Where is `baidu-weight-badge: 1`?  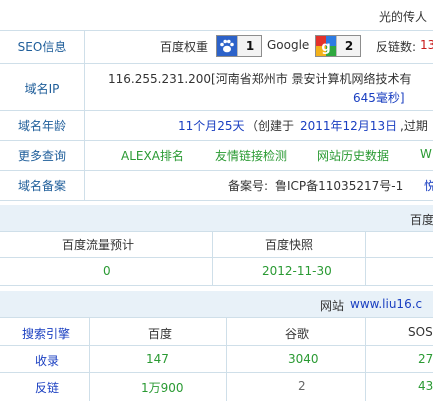
baidu-weight-badge: 1 is located at coordinates (239, 46).